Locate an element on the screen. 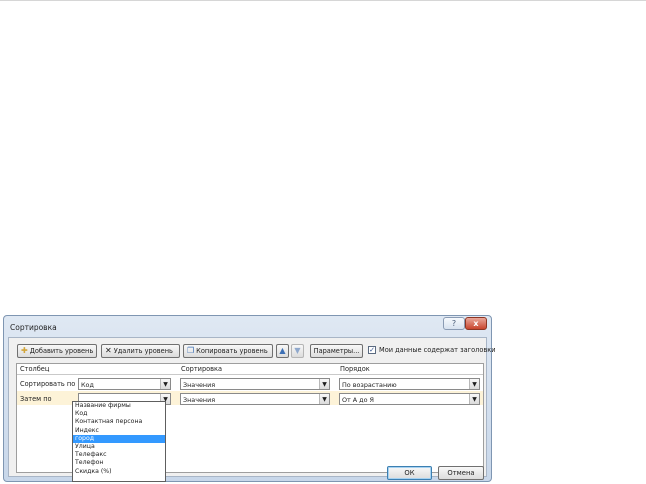 The image size is (646, 484). order-select-value: По возрастанию is located at coordinates (369, 385).